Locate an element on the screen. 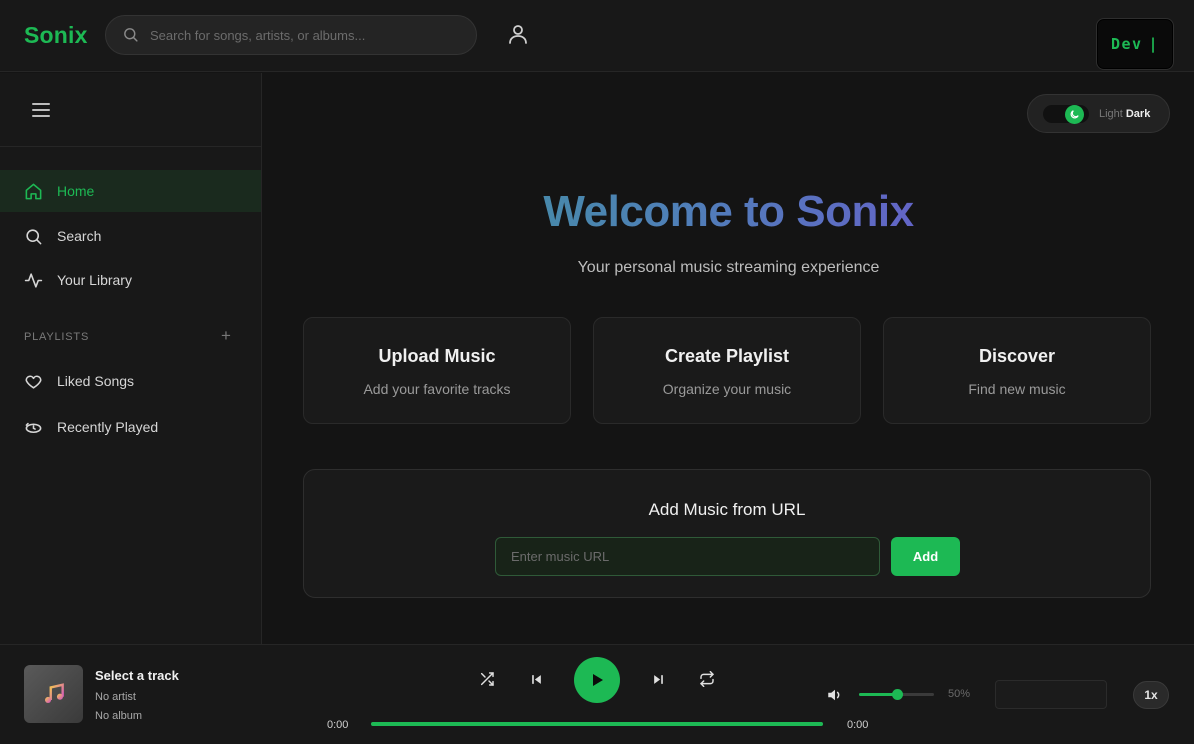  theme-light-label: Light is located at coordinates (1111, 114).